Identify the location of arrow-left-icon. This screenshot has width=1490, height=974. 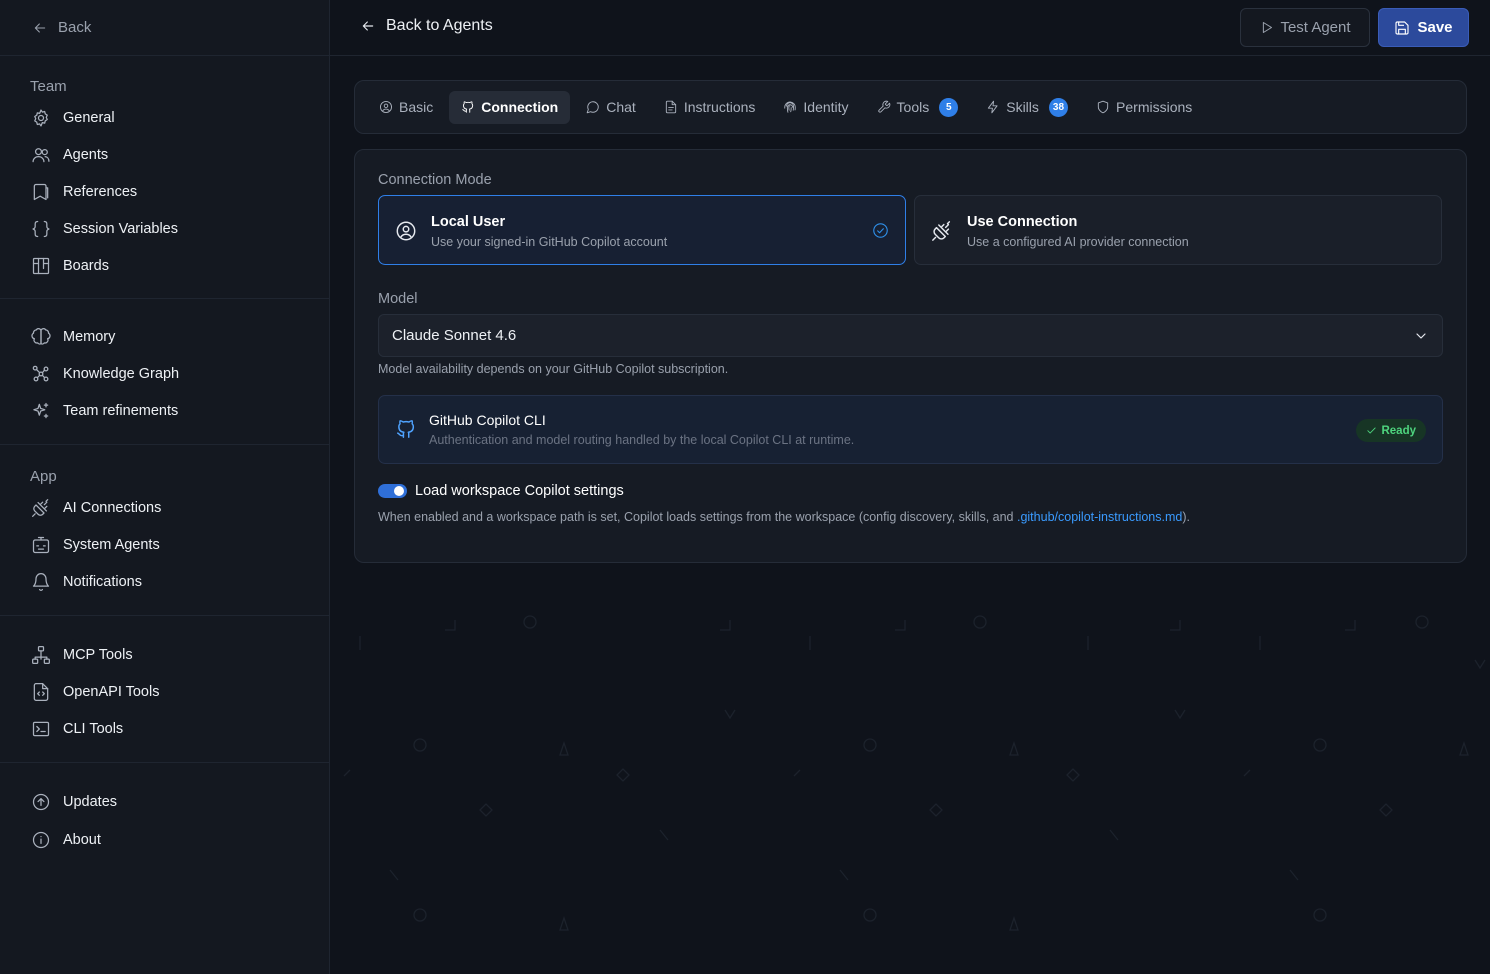
(368, 26).